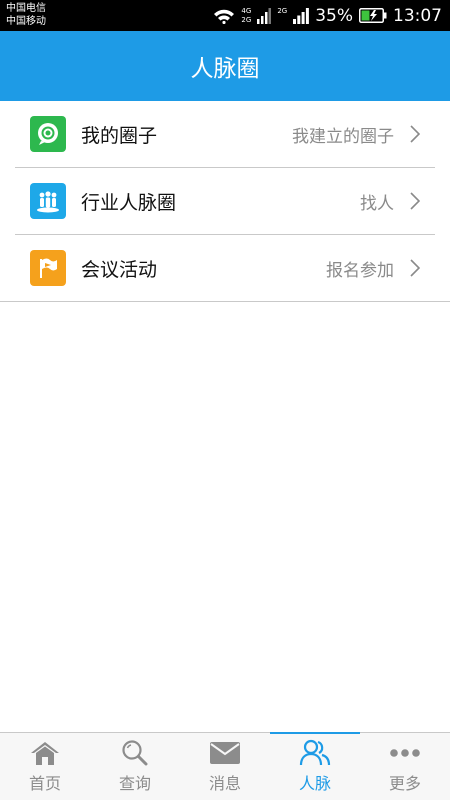 The width and height of the screenshot is (450, 800). What do you see at coordinates (377, 204) in the screenshot?
I see `industry-network-subtitle: 找人` at bounding box center [377, 204].